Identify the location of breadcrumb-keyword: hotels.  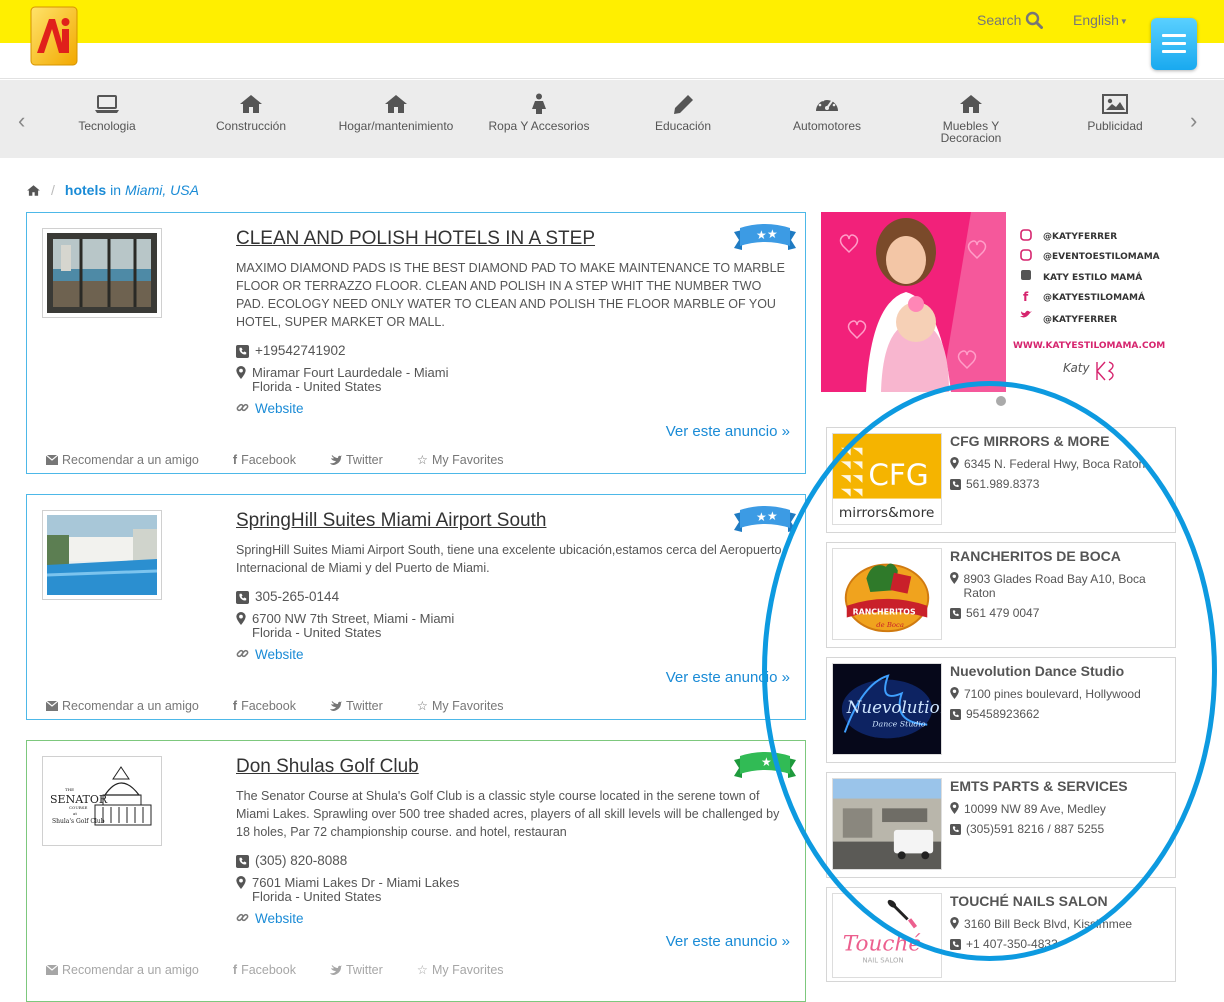
(85, 190).